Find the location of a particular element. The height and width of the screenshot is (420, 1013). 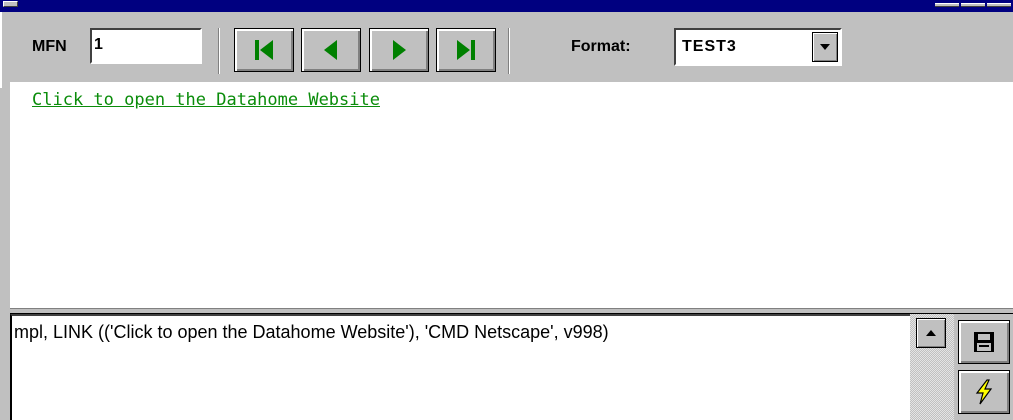

previous-record-button is located at coordinates (331, 50).